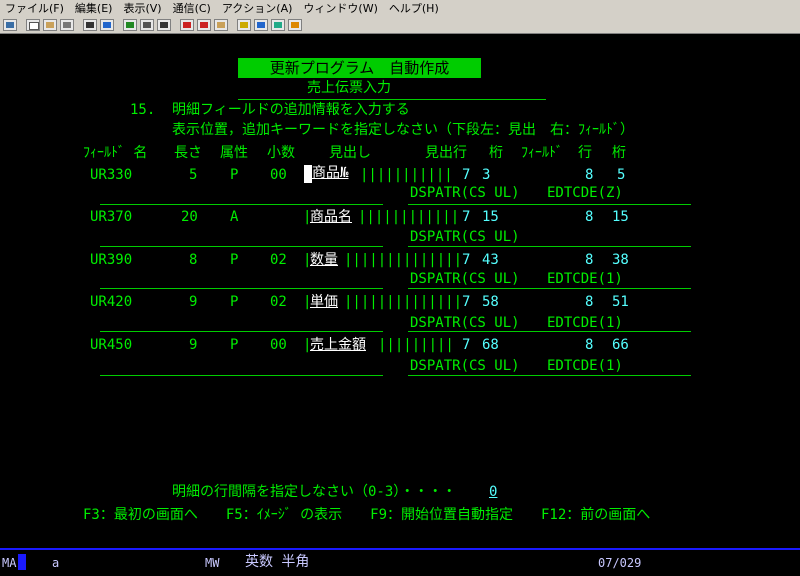 Image resolution: width=800 pixels, height=576 pixels. What do you see at coordinates (585, 193) in the screenshot?
I see `edtcde-keyword: EDTCDE(Z)` at bounding box center [585, 193].